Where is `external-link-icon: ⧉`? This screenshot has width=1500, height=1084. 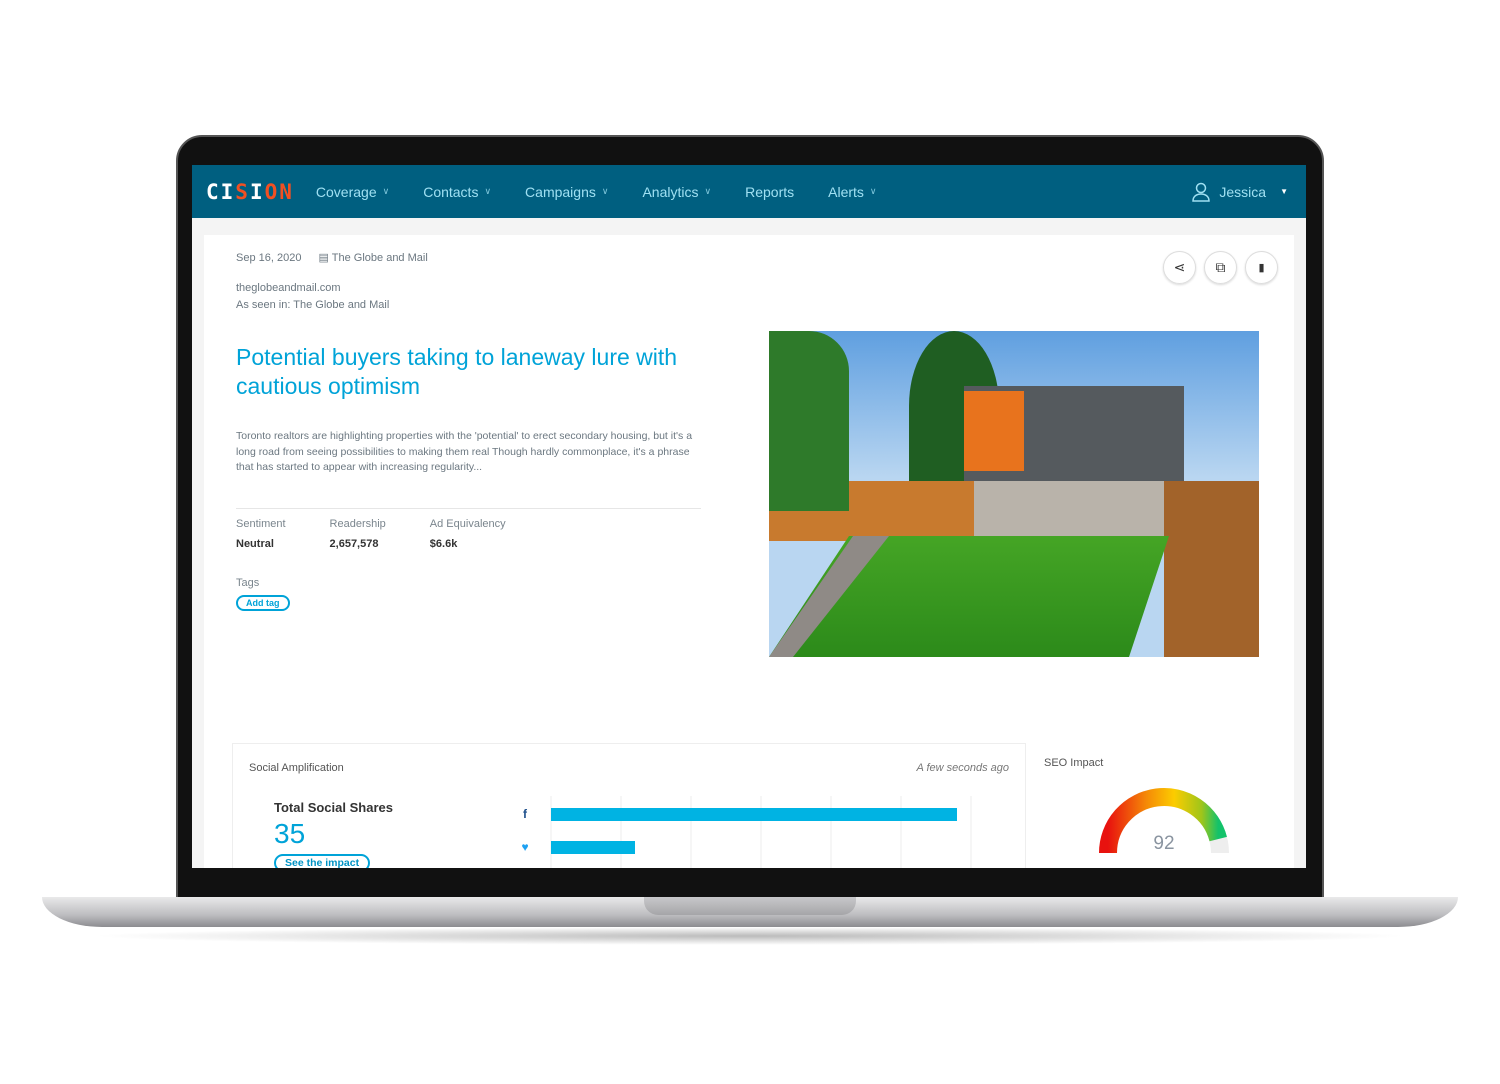
external-link-icon: ⧉ is located at coordinates (1220, 267).